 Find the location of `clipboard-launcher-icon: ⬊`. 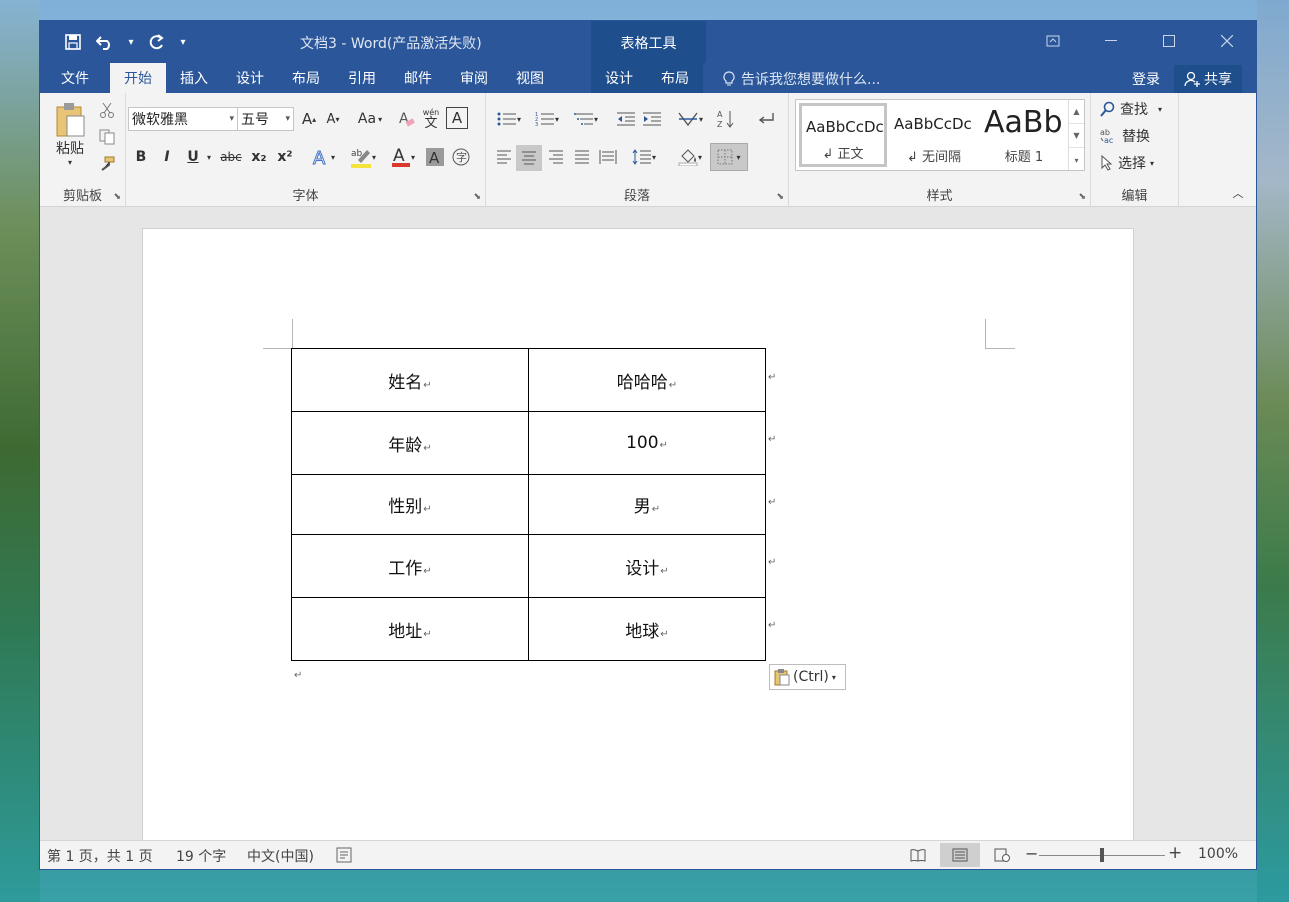

clipboard-launcher-icon: ⬊ is located at coordinates (117, 197).